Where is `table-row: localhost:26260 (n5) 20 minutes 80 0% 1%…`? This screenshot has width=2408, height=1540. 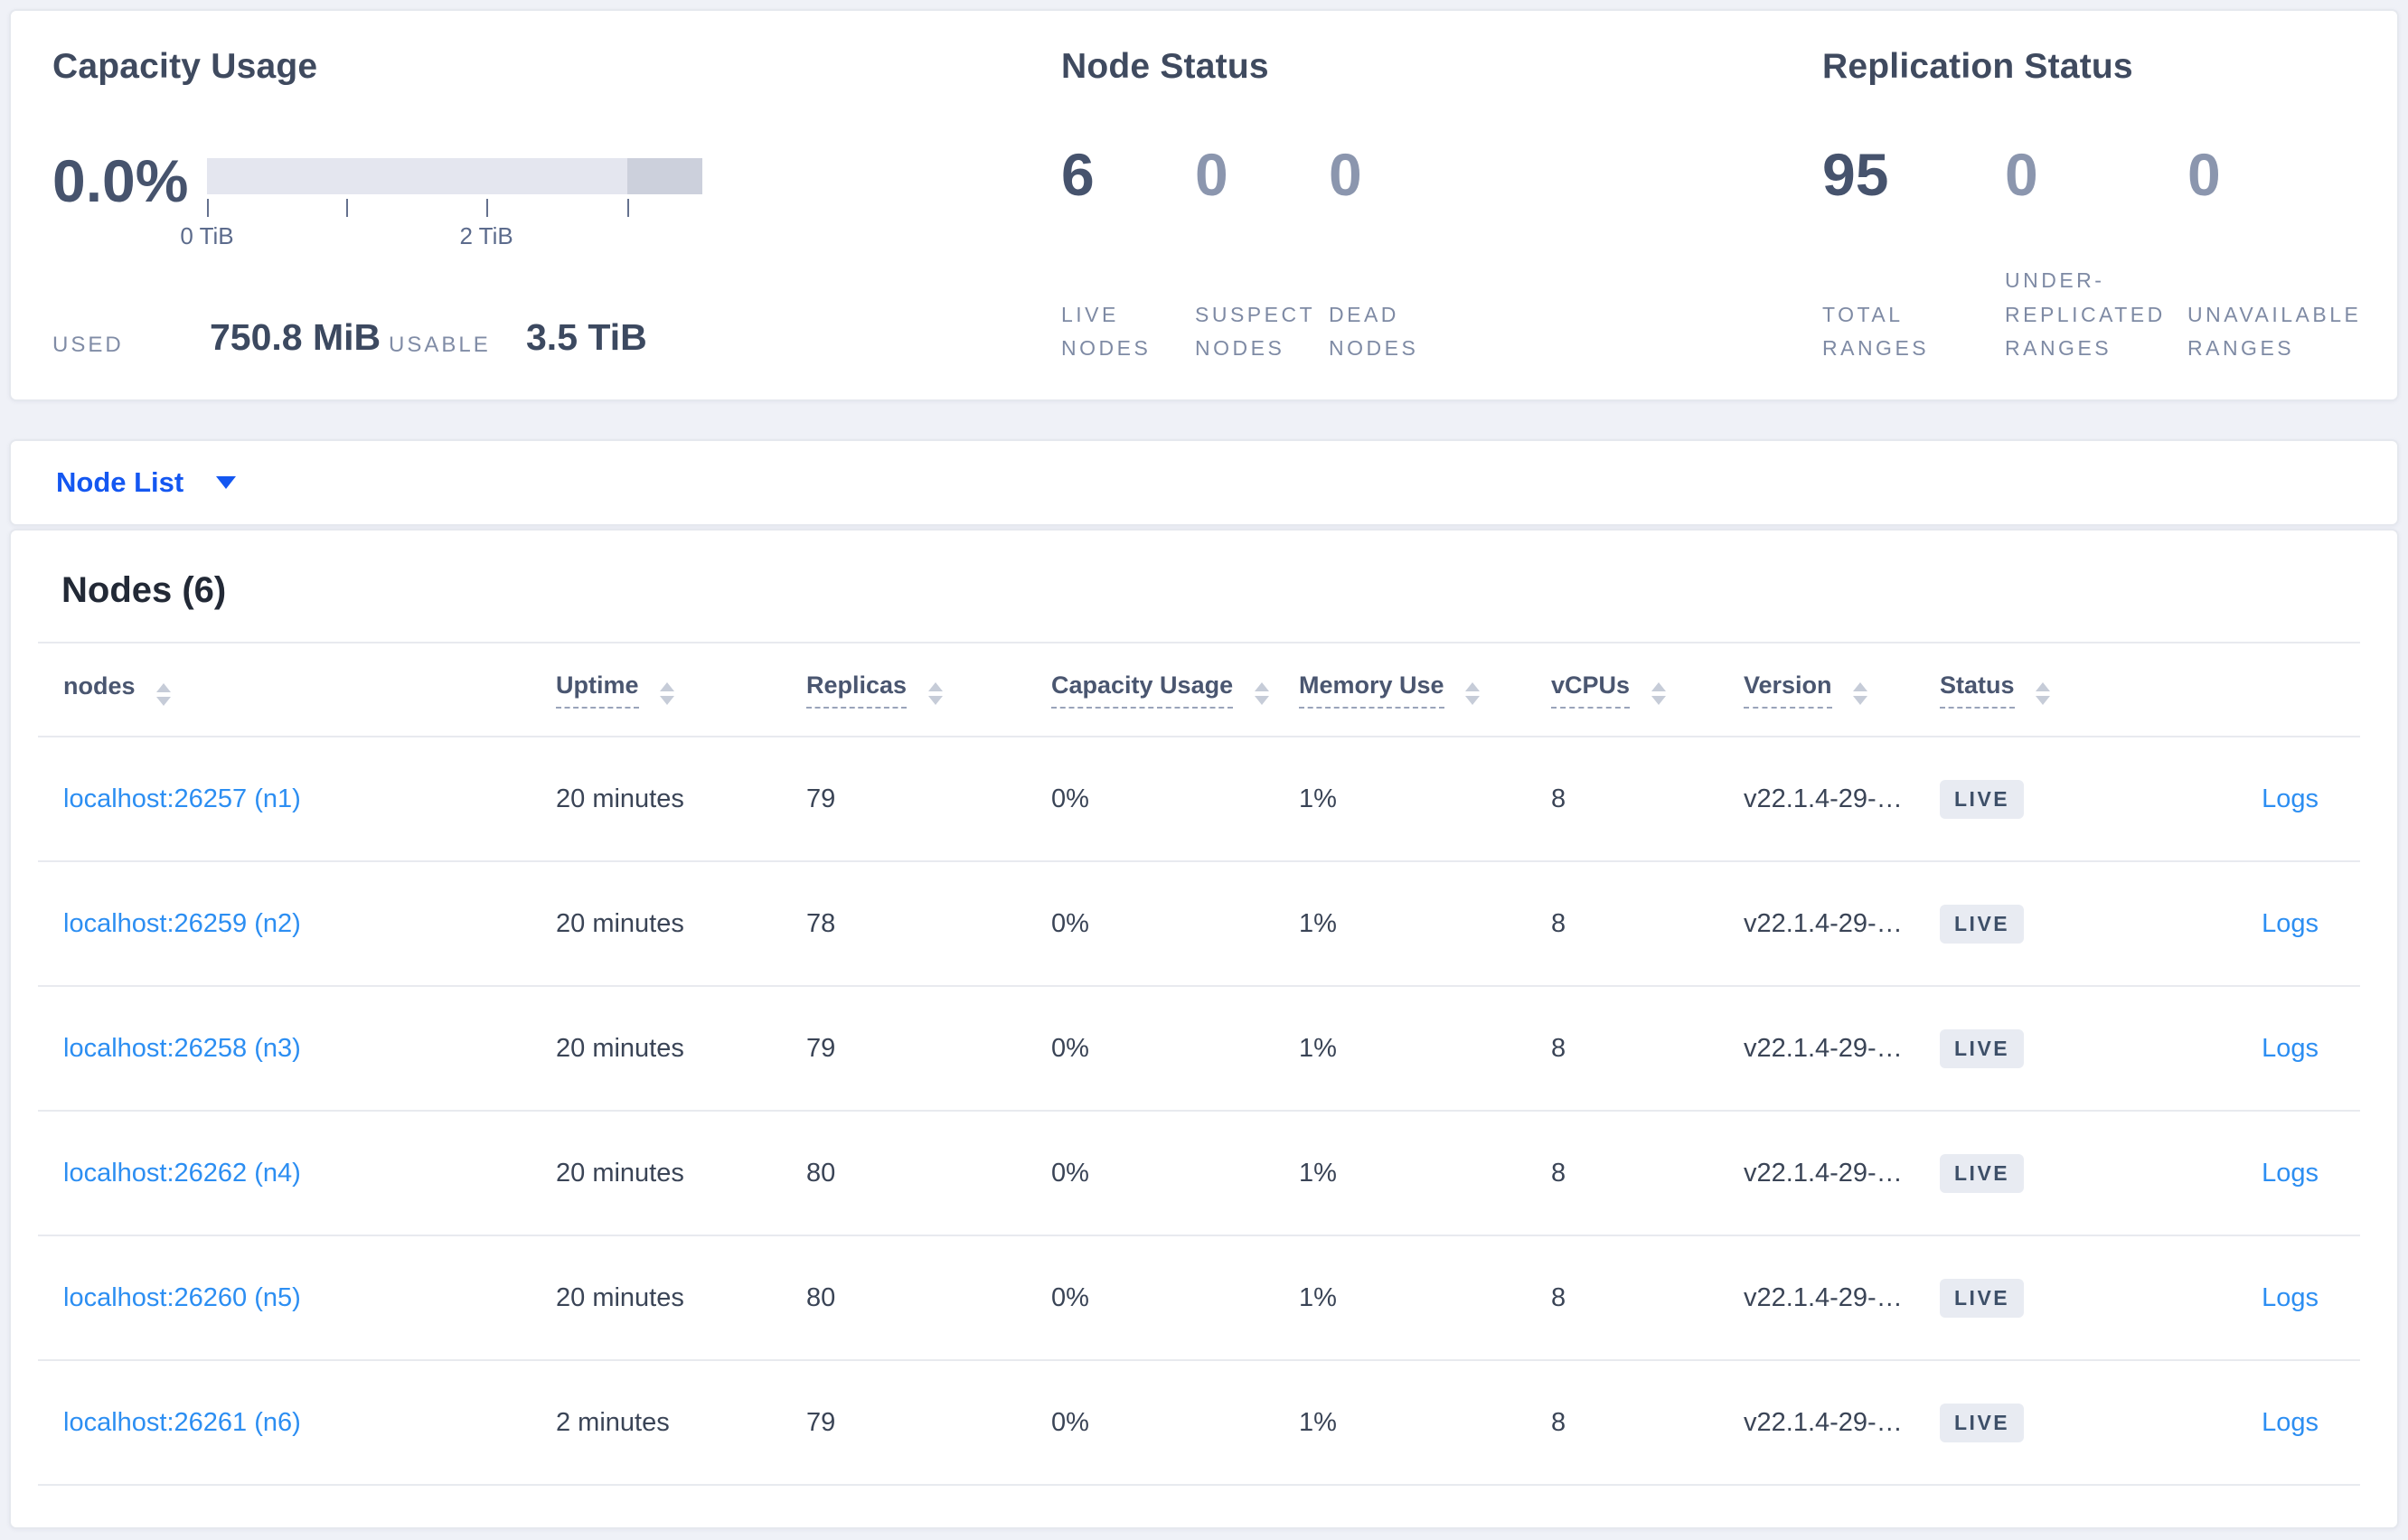
table-row: localhost:26260 (n5) 20 minutes 80 0% 1%… is located at coordinates (1199, 1298).